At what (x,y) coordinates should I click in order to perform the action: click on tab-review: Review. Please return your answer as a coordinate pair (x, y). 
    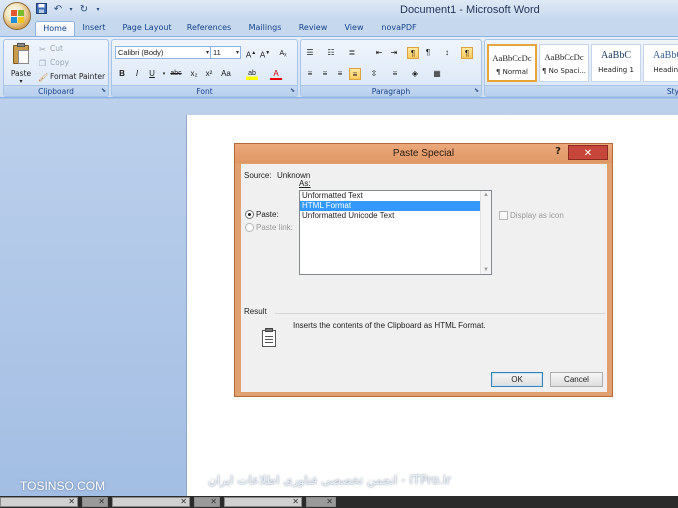
    Looking at the image, I should click on (313, 28).